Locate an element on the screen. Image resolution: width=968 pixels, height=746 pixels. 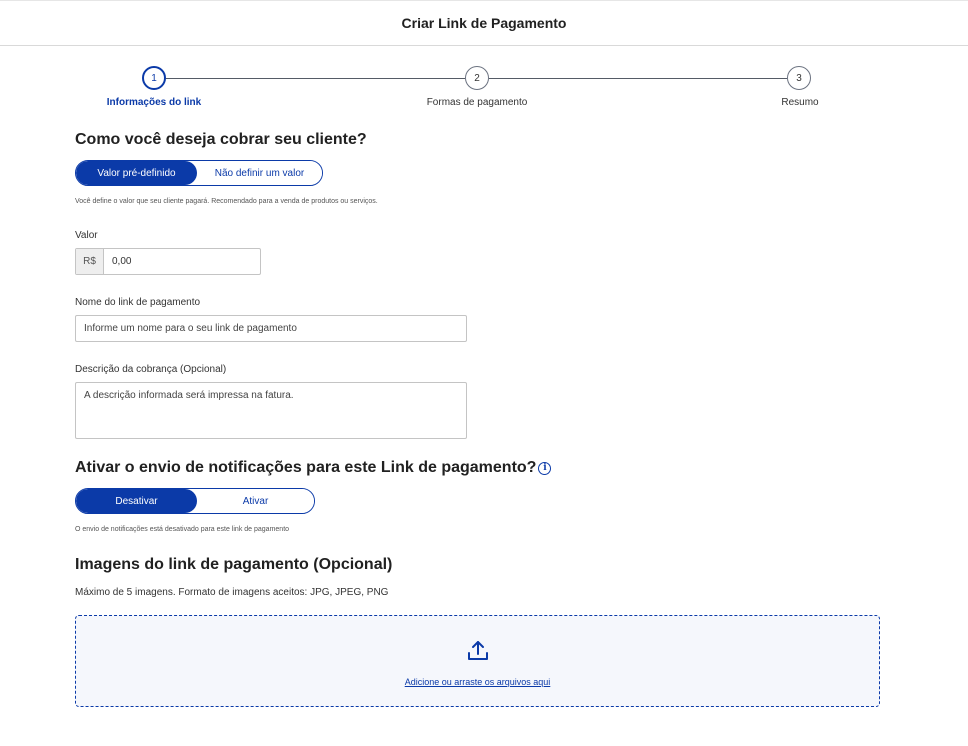
charge-type-toggle: Valor pré-definido Não definir um valor is located at coordinates (199, 173).